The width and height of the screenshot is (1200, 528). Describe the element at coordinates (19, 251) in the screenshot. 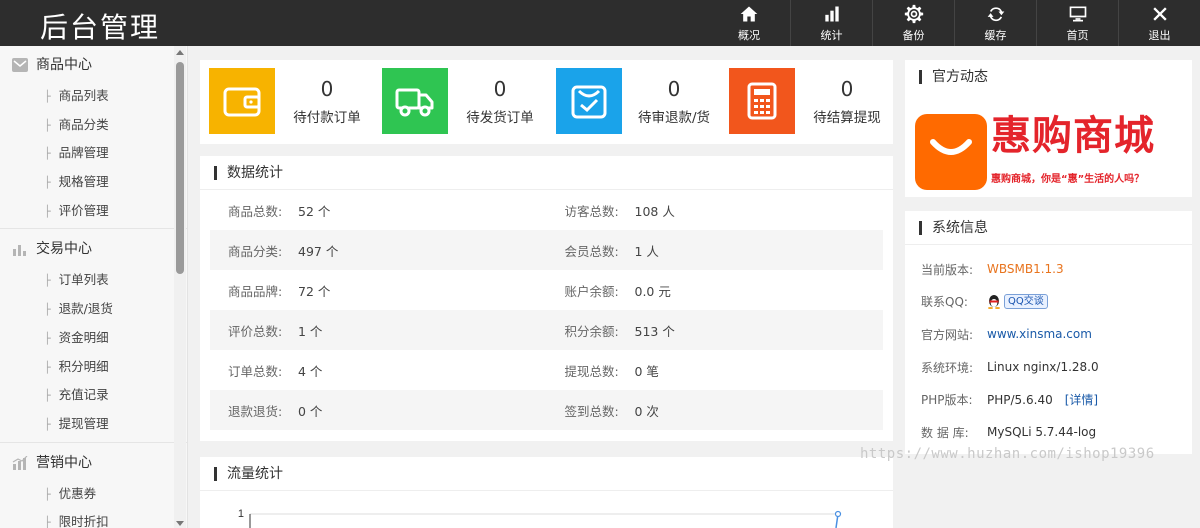

I see `bar-chart-icon` at that location.